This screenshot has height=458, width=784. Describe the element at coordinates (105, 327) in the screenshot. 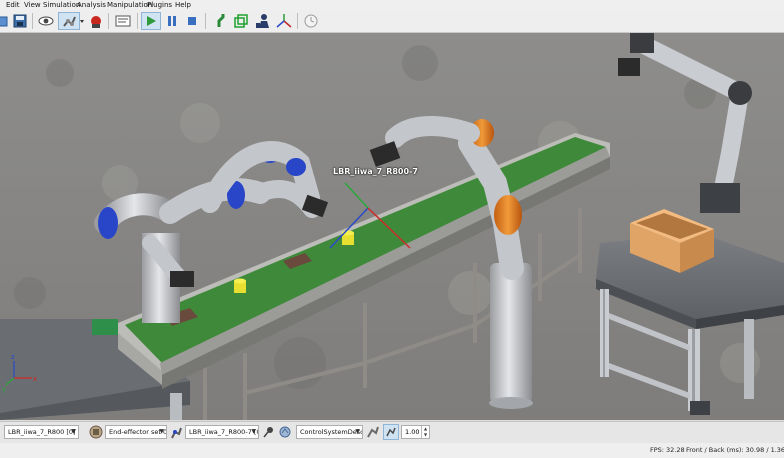

I see `conveyor-motor` at that location.